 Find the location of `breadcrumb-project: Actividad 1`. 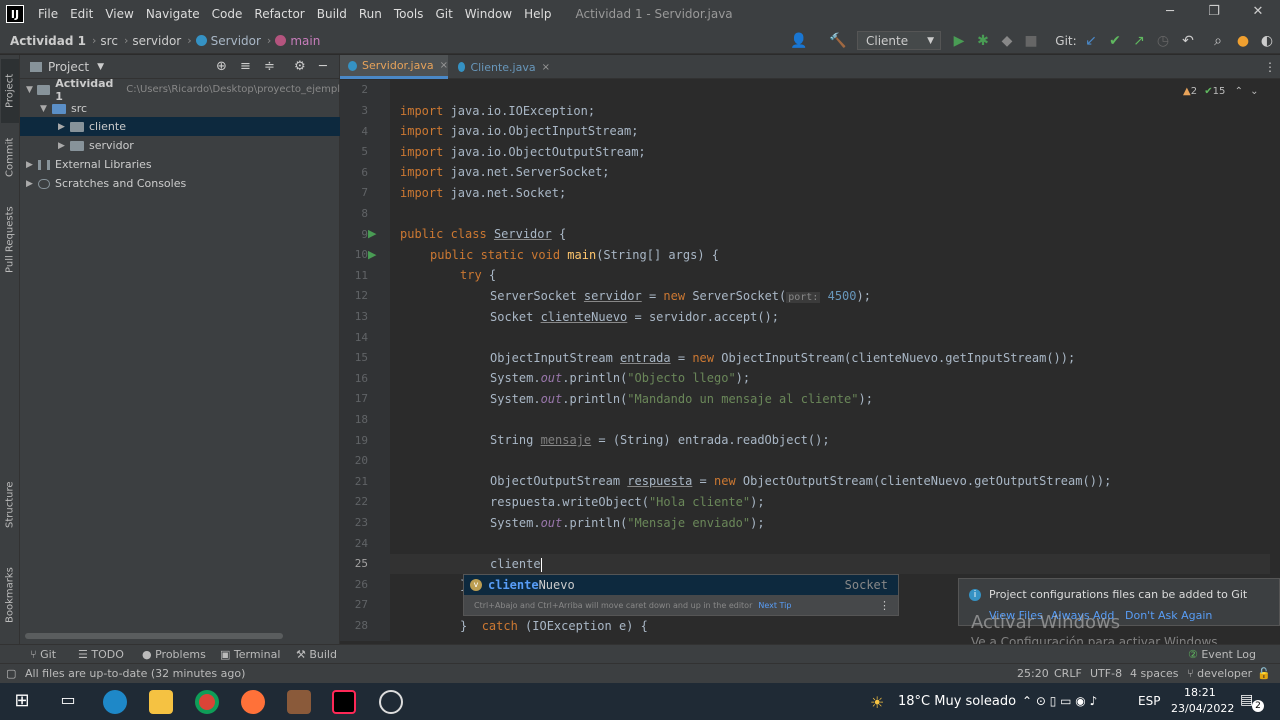

breadcrumb-project: Actividad 1 is located at coordinates (48, 41).